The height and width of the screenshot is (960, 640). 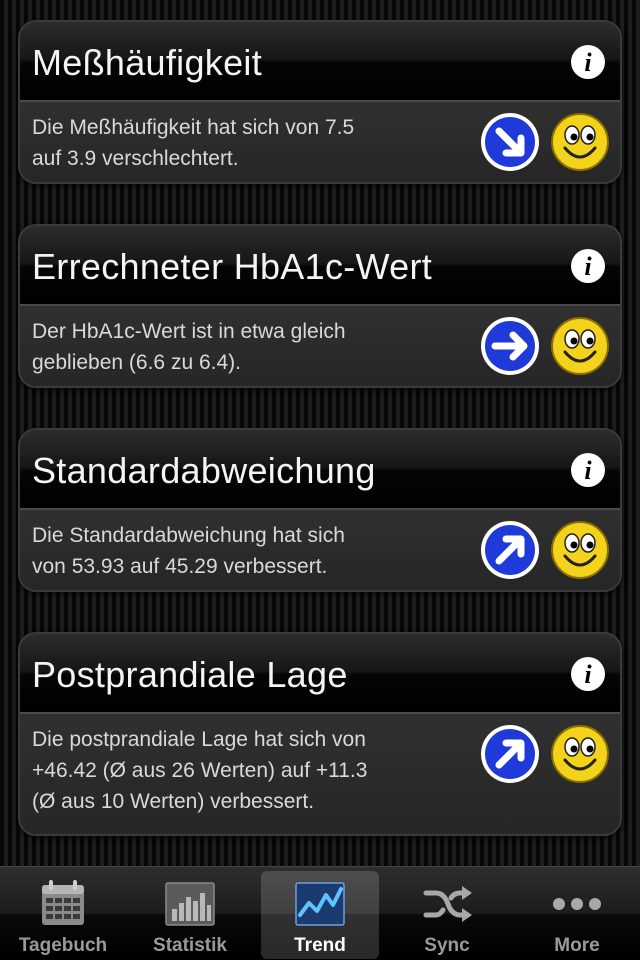 I want to click on tab-trend: Trend, so click(x=320, y=915).